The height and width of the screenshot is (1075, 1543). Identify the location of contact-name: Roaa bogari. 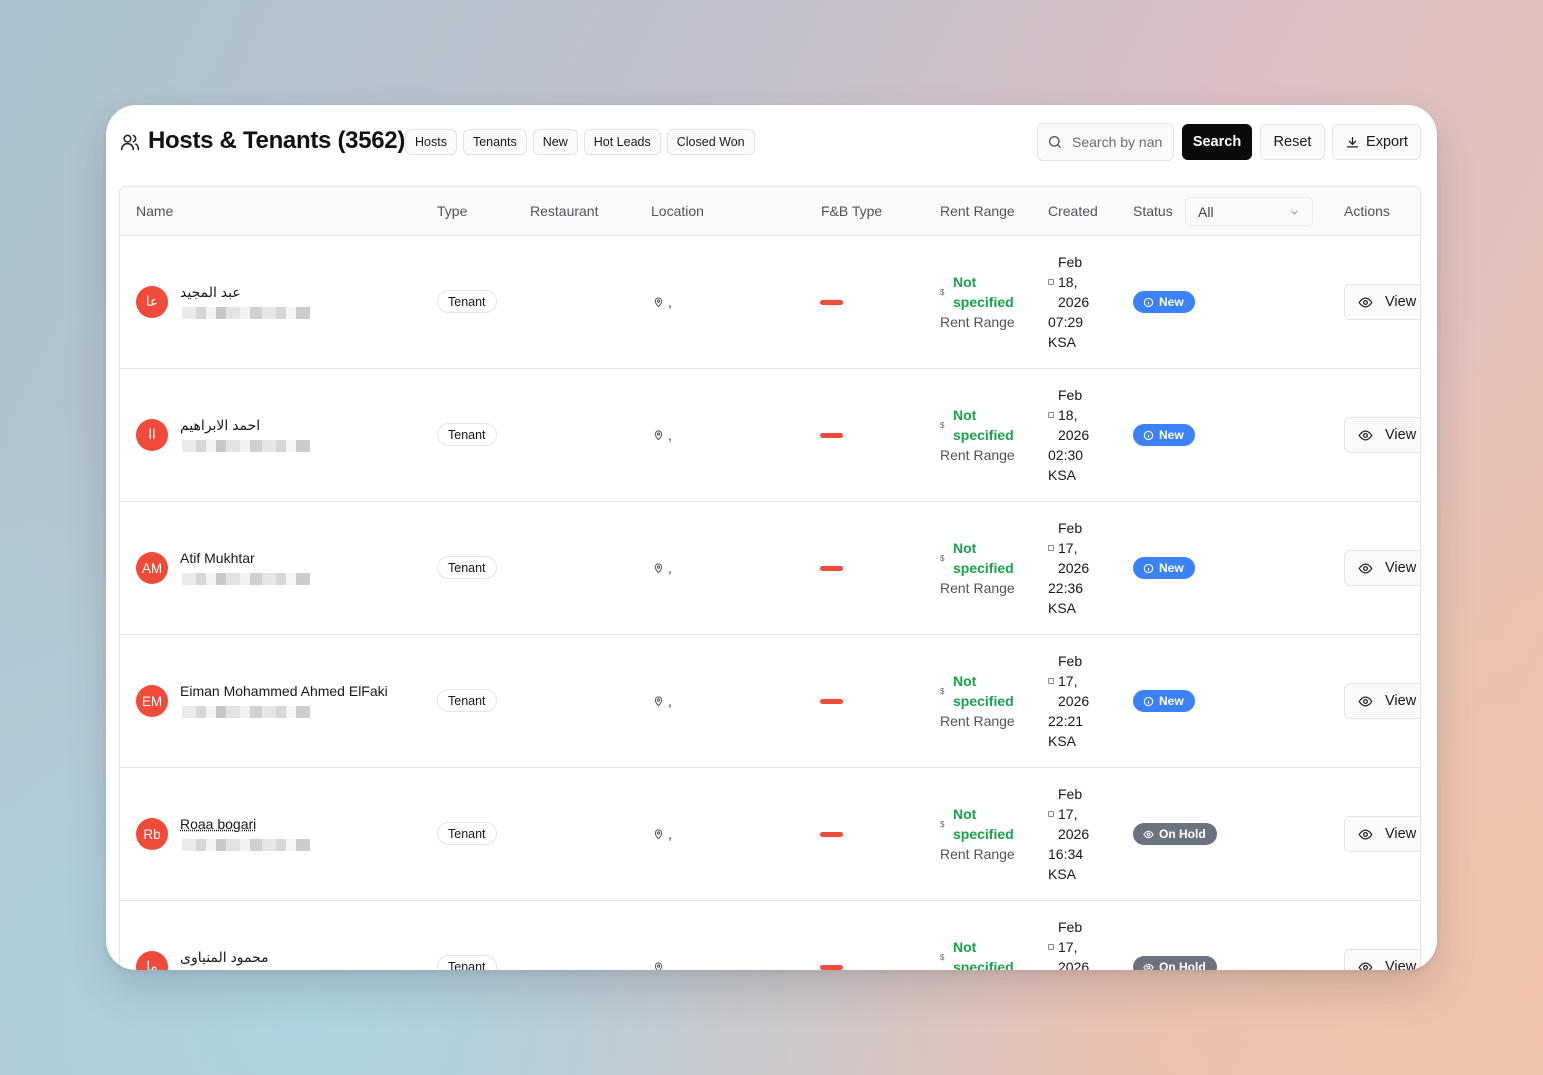
(218, 824).